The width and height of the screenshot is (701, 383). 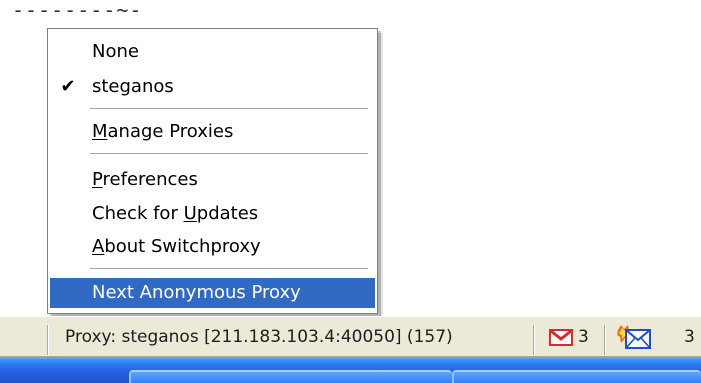 What do you see at coordinates (133, 86) in the screenshot?
I see `menu-item-label: steganos` at bounding box center [133, 86].